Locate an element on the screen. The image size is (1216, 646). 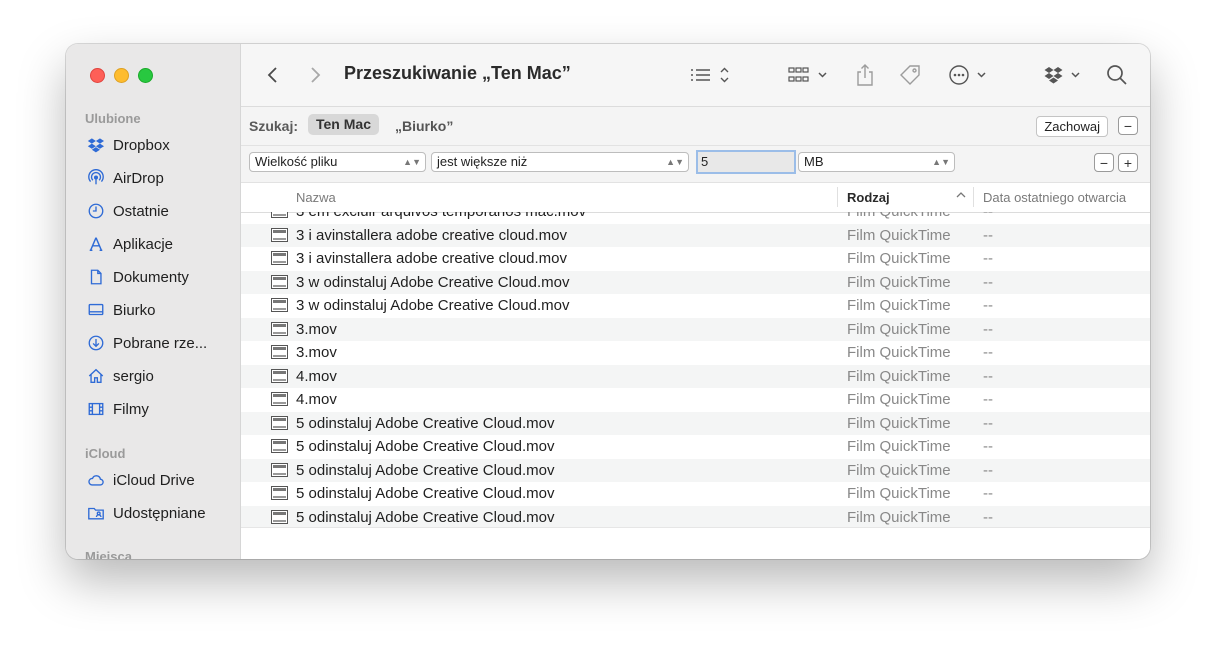
download-icon is located at coordinates (96, 343).